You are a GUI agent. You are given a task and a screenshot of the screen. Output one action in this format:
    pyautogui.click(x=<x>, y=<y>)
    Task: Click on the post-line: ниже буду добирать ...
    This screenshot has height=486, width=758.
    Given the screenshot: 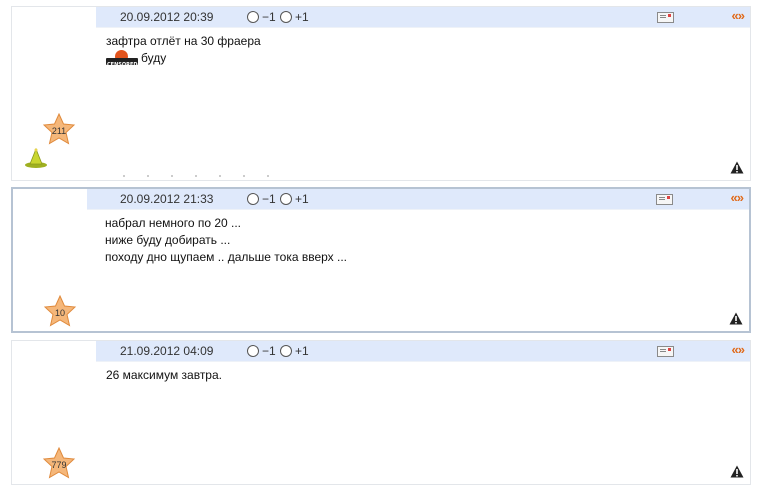 What is the action you would take?
    pyautogui.click(x=168, y=240)
    